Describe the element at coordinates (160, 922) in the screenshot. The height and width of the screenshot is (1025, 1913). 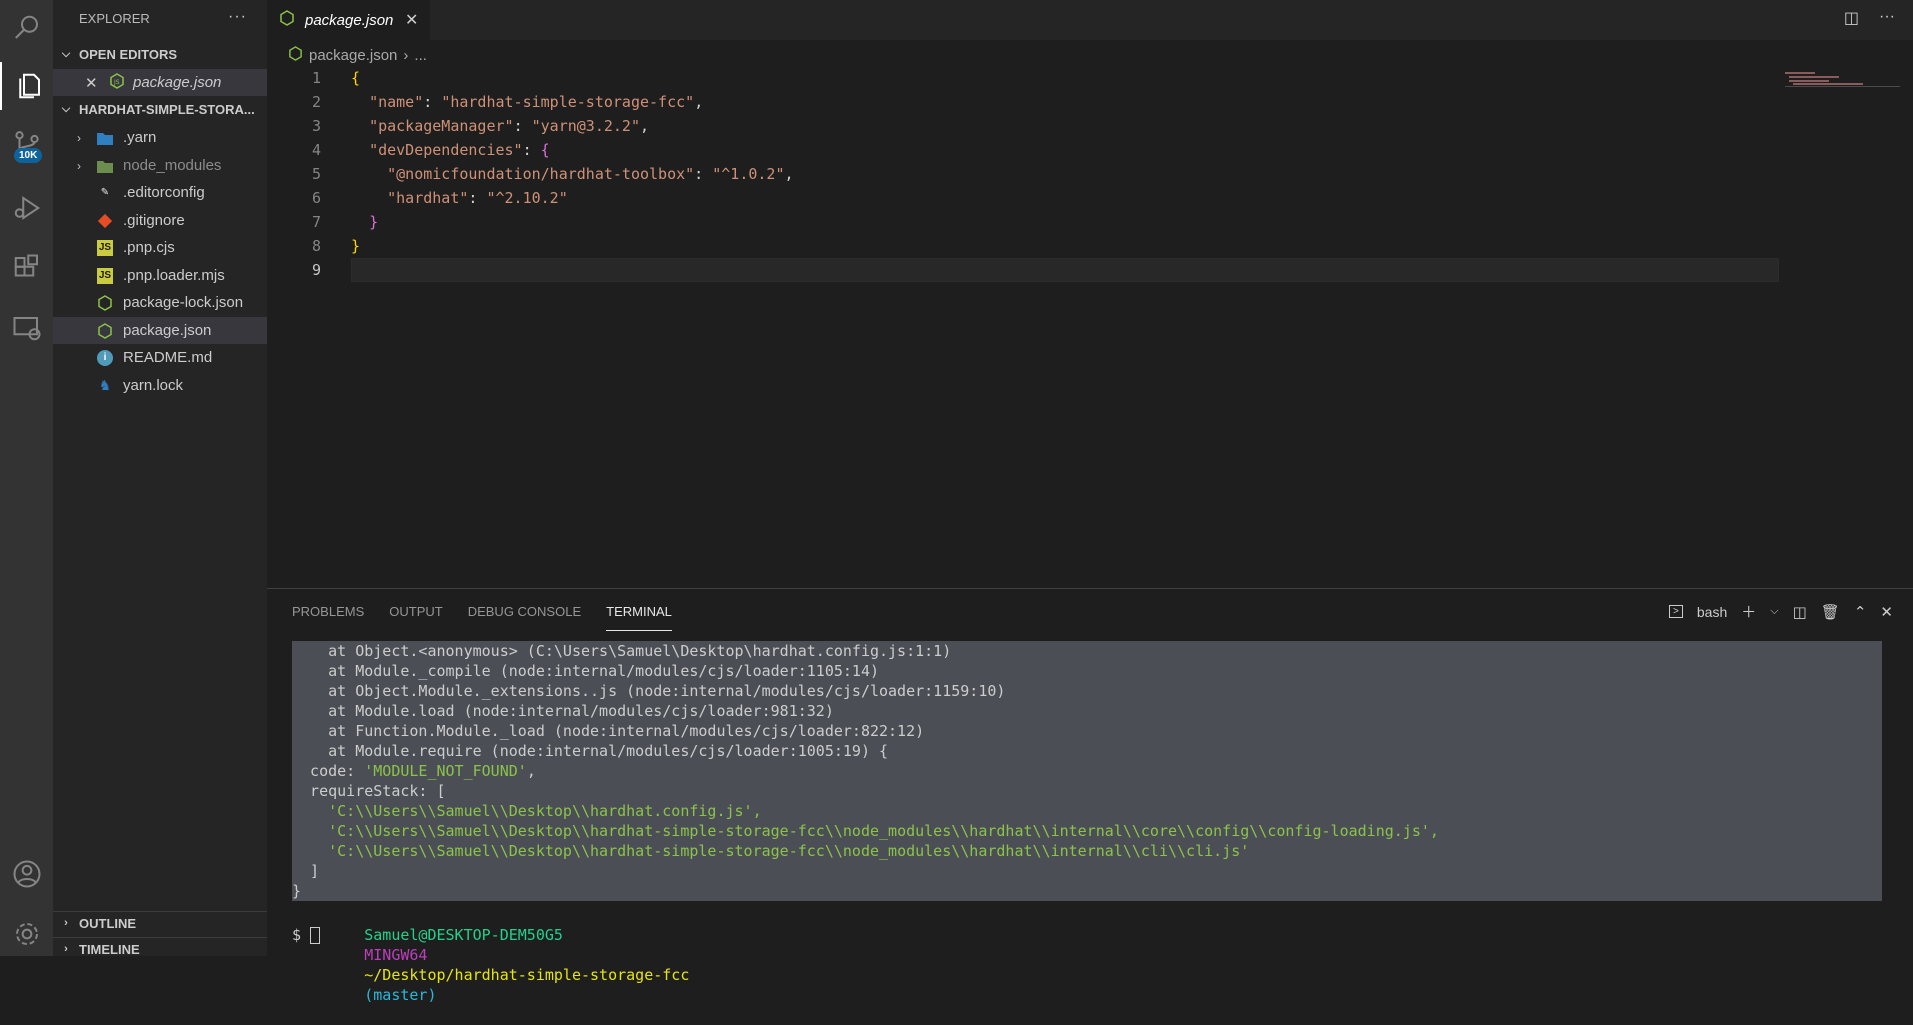
I see `outline-header: › OUTLINE` at that location.